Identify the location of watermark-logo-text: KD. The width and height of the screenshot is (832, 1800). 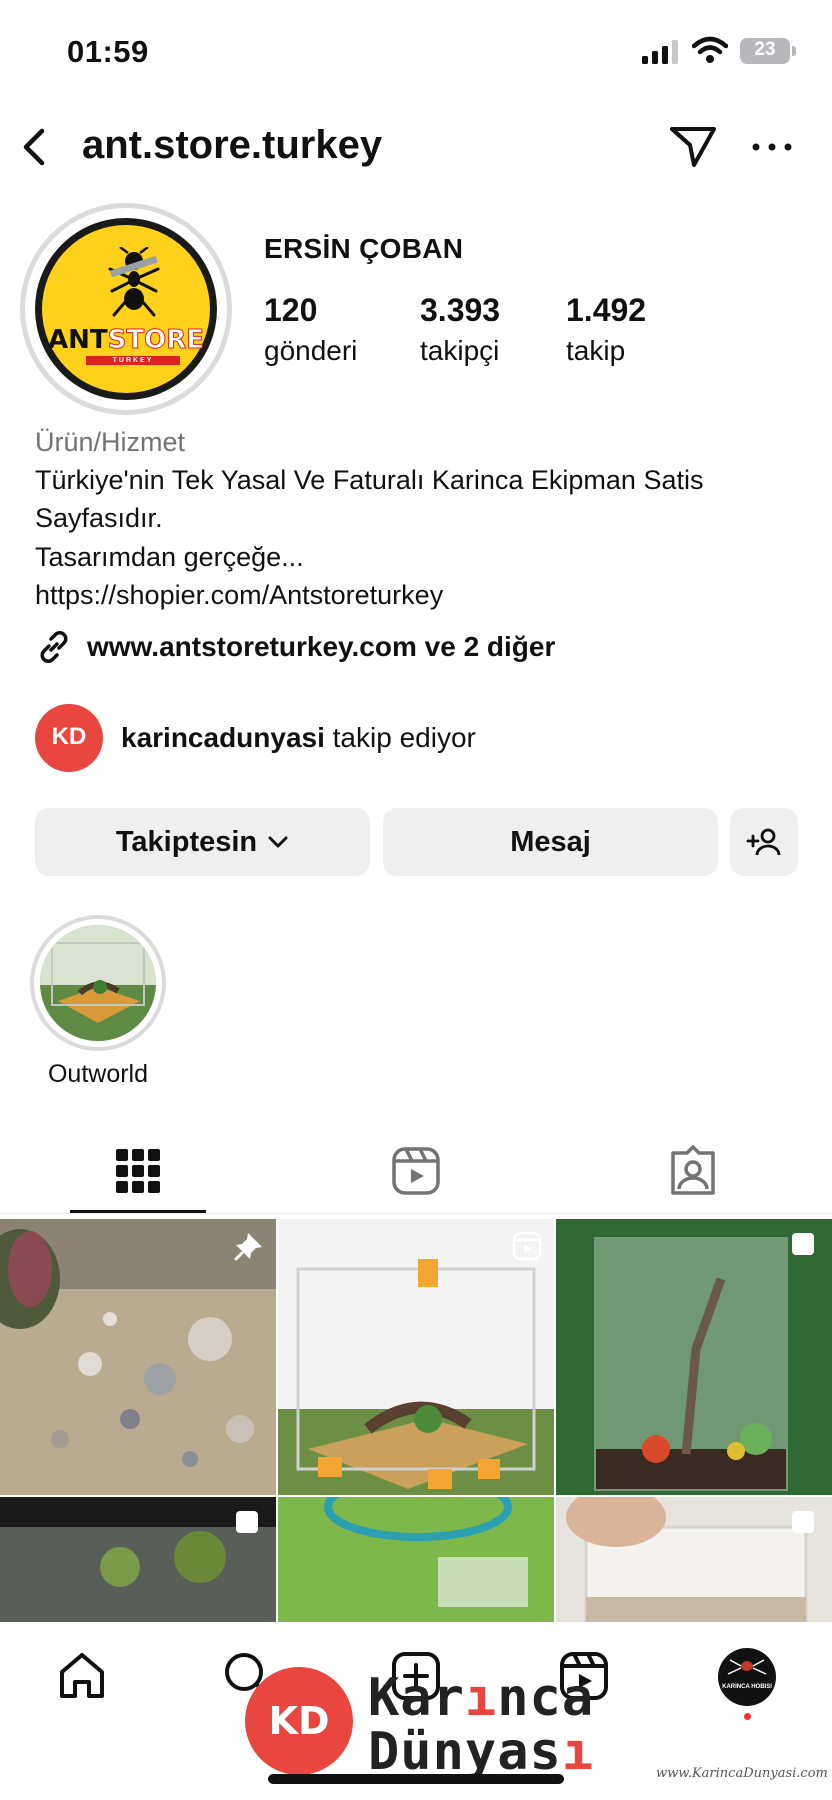
(299, 1721).